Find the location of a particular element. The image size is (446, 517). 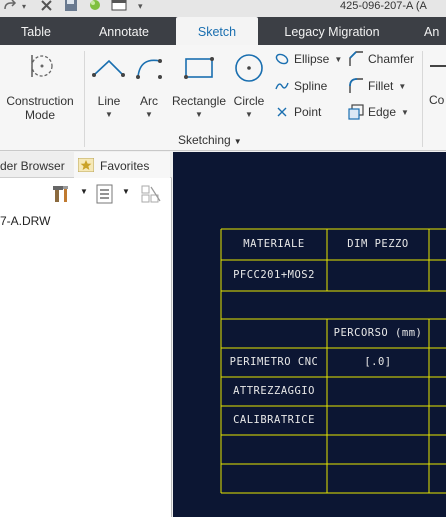

star-icon is located at coordinates (86, 165).